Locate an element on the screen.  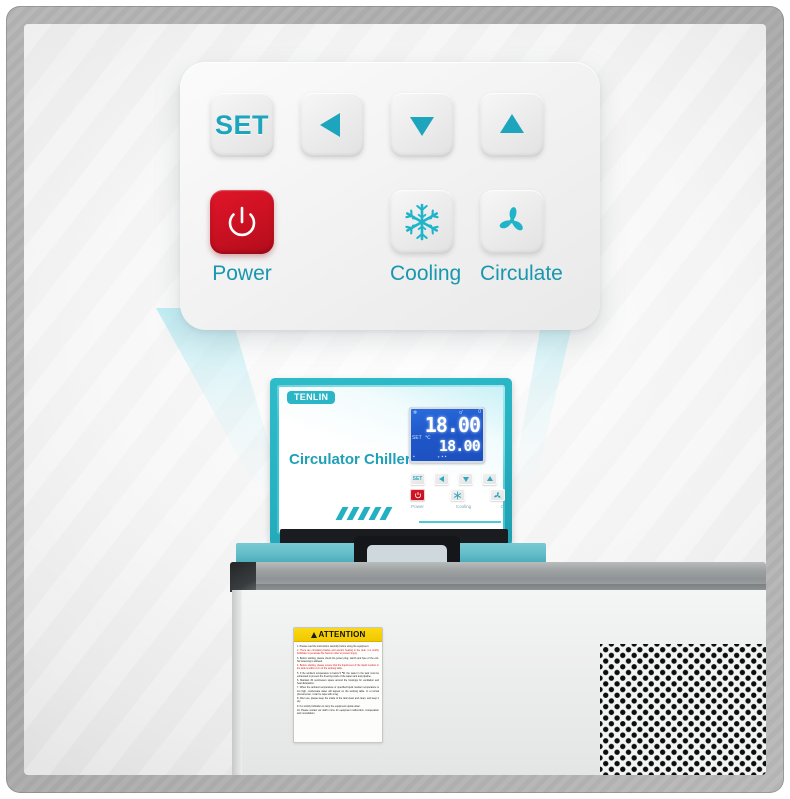
device-circulate-button is located at coordinates (497, 495).